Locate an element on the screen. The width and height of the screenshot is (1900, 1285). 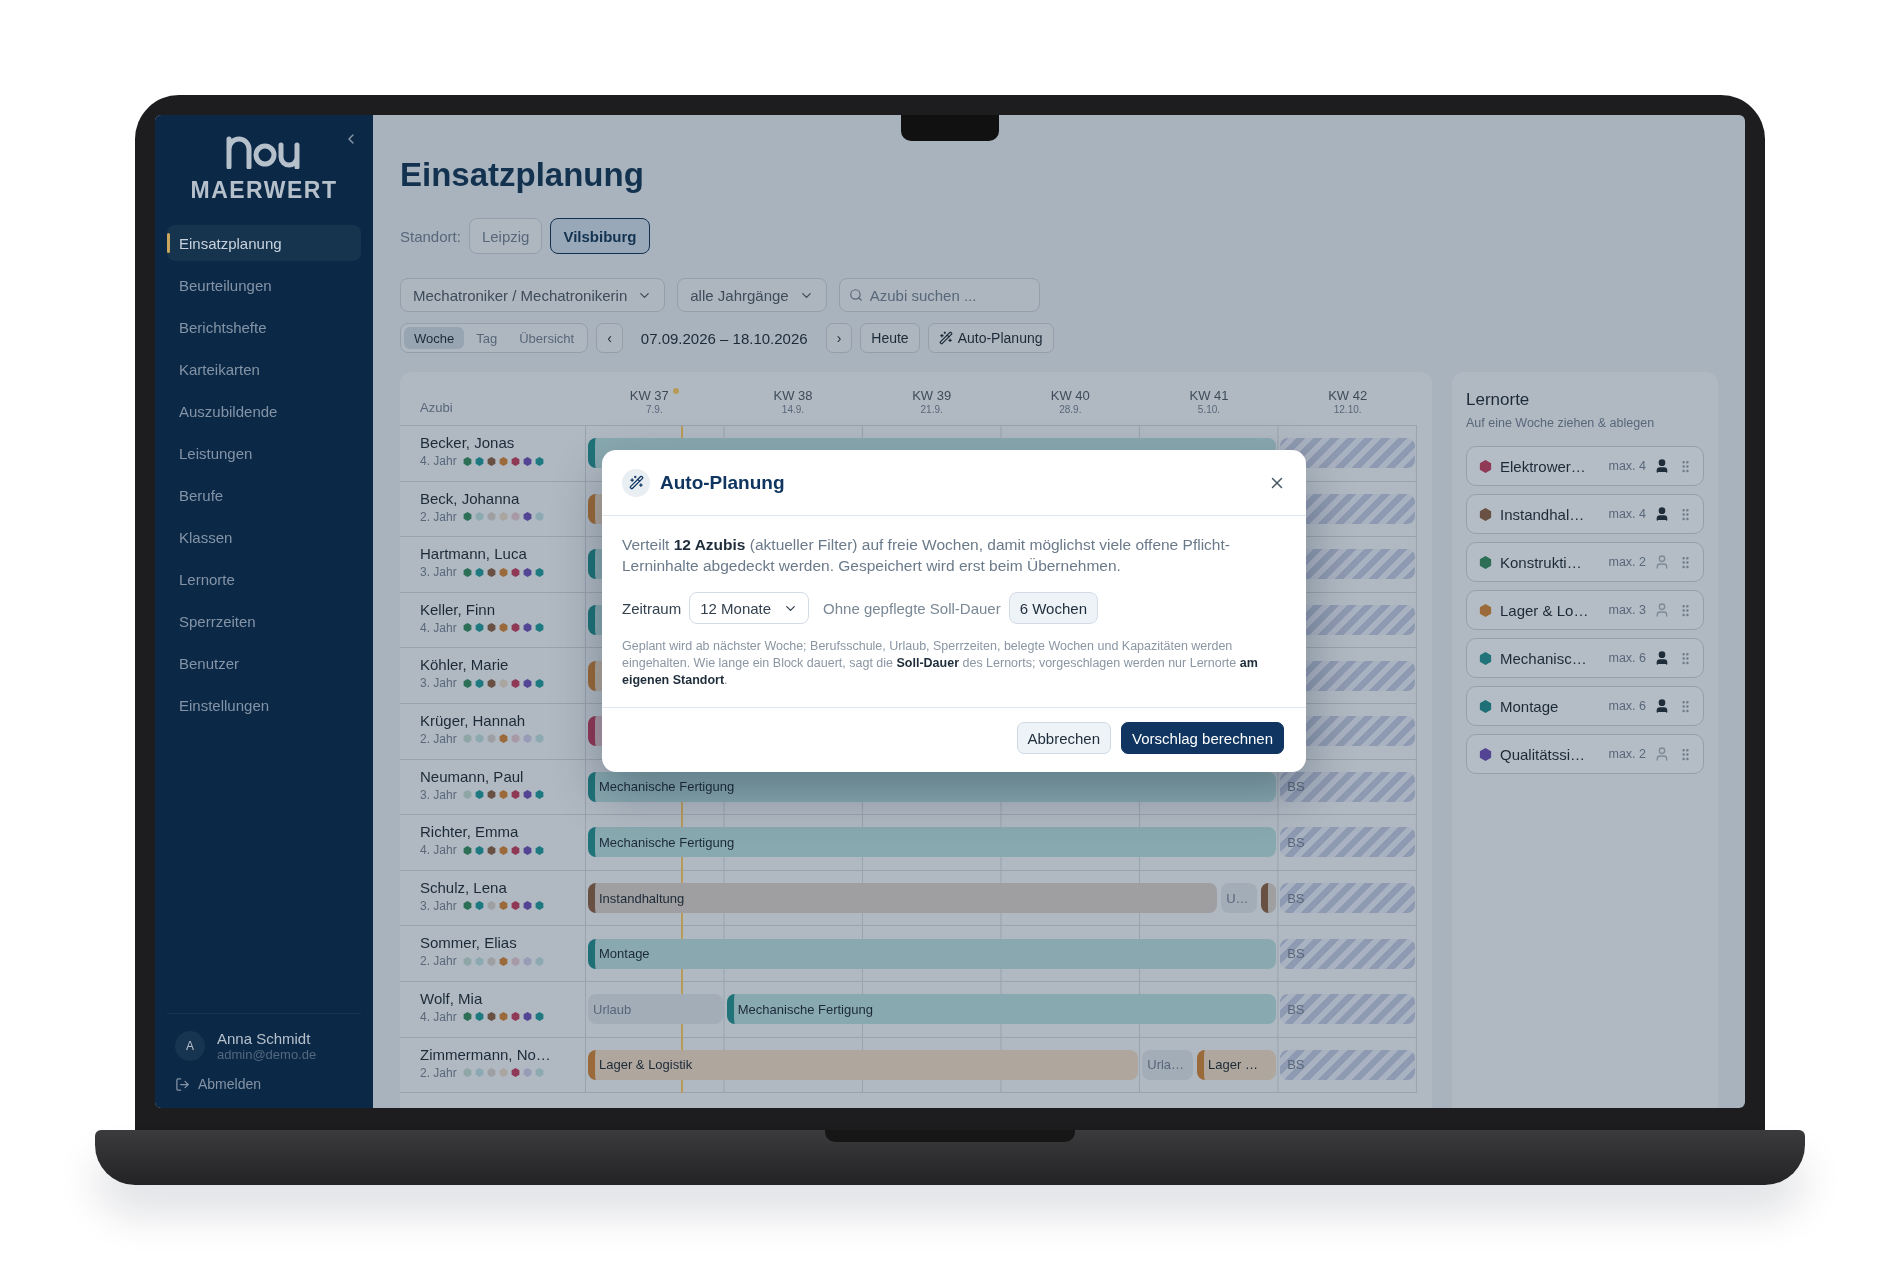
sidebar-item: Einstellungen is located at coordinates (264, 705).